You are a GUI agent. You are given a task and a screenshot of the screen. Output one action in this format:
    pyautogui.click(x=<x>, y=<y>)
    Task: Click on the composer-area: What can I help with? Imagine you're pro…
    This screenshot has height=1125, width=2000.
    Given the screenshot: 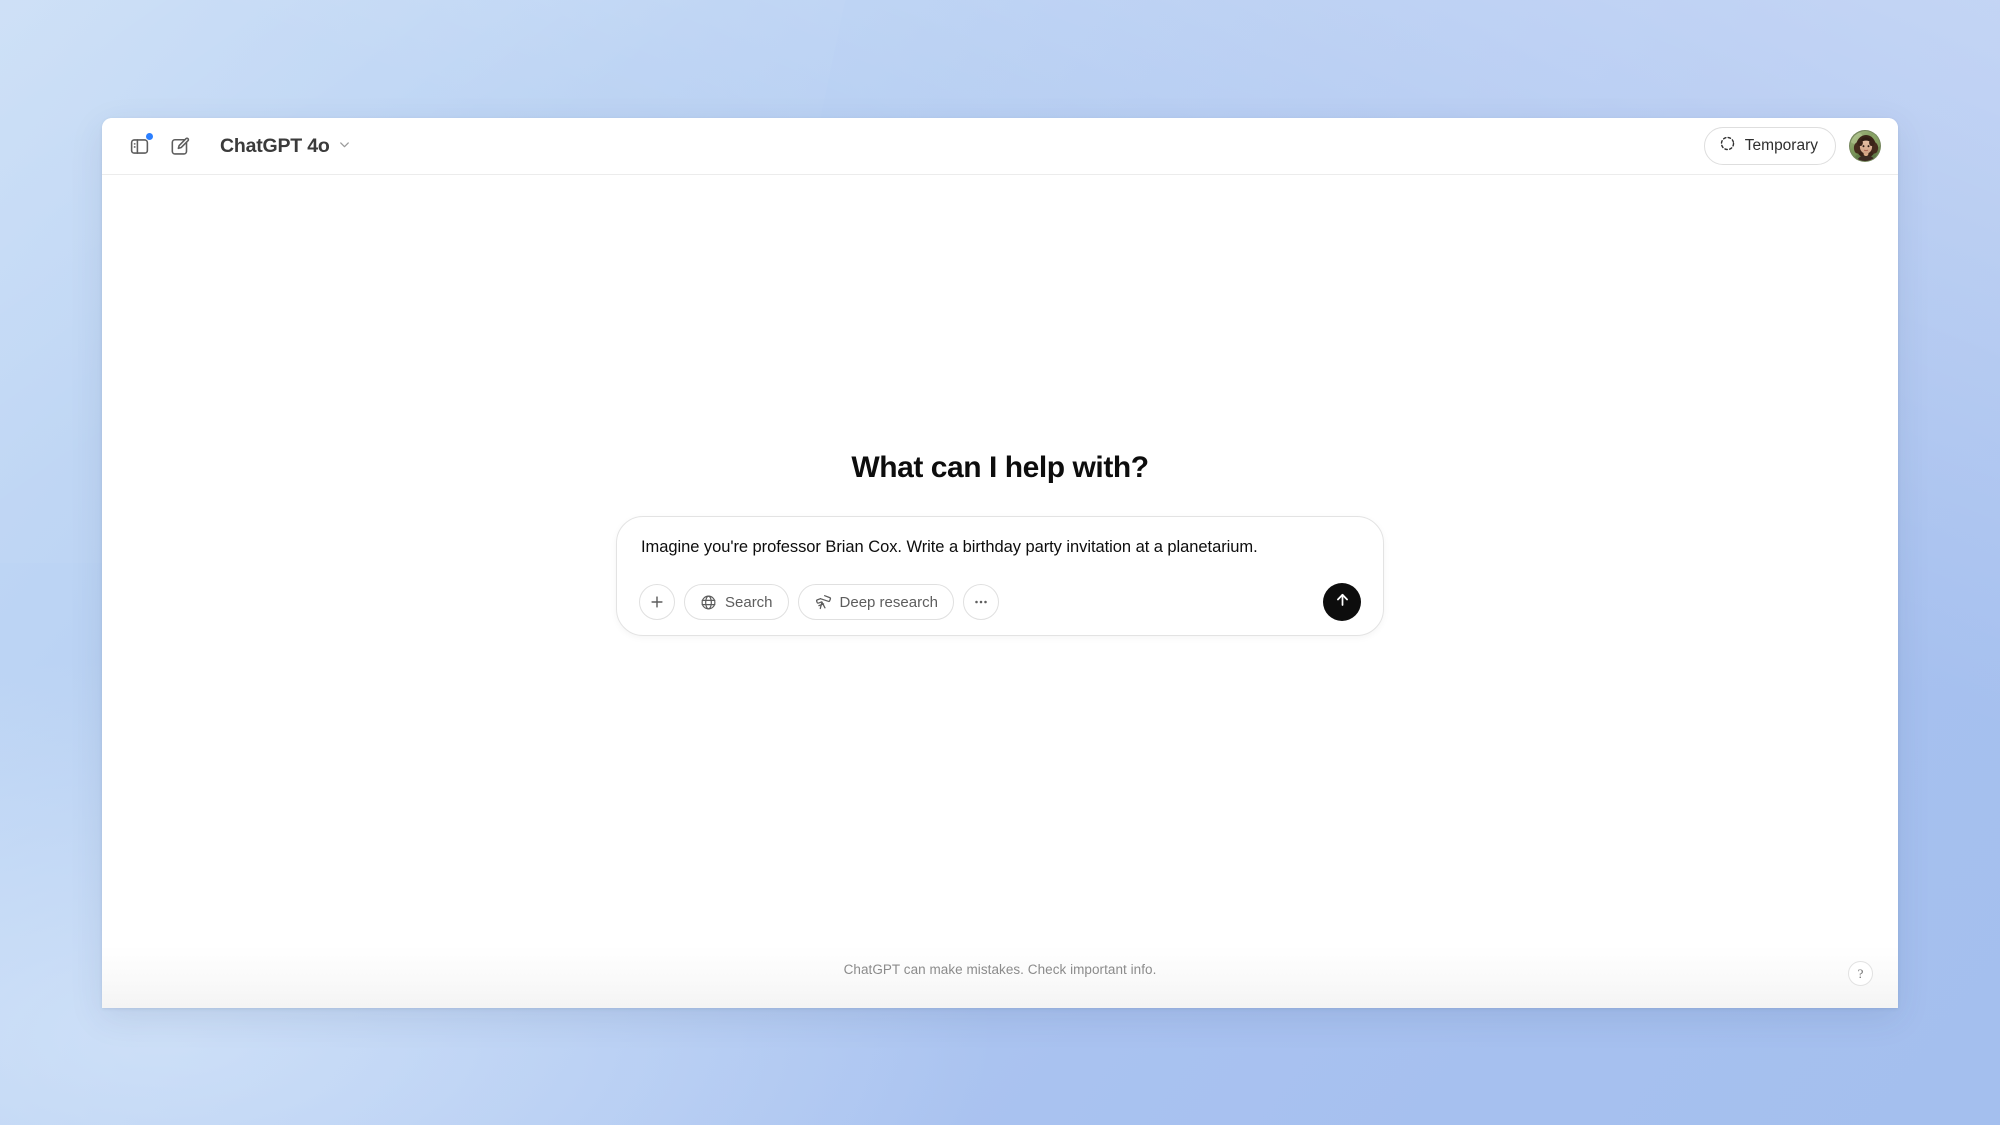 What is the action you would take?
    pyautogui.click(x=1000, y=543)
    